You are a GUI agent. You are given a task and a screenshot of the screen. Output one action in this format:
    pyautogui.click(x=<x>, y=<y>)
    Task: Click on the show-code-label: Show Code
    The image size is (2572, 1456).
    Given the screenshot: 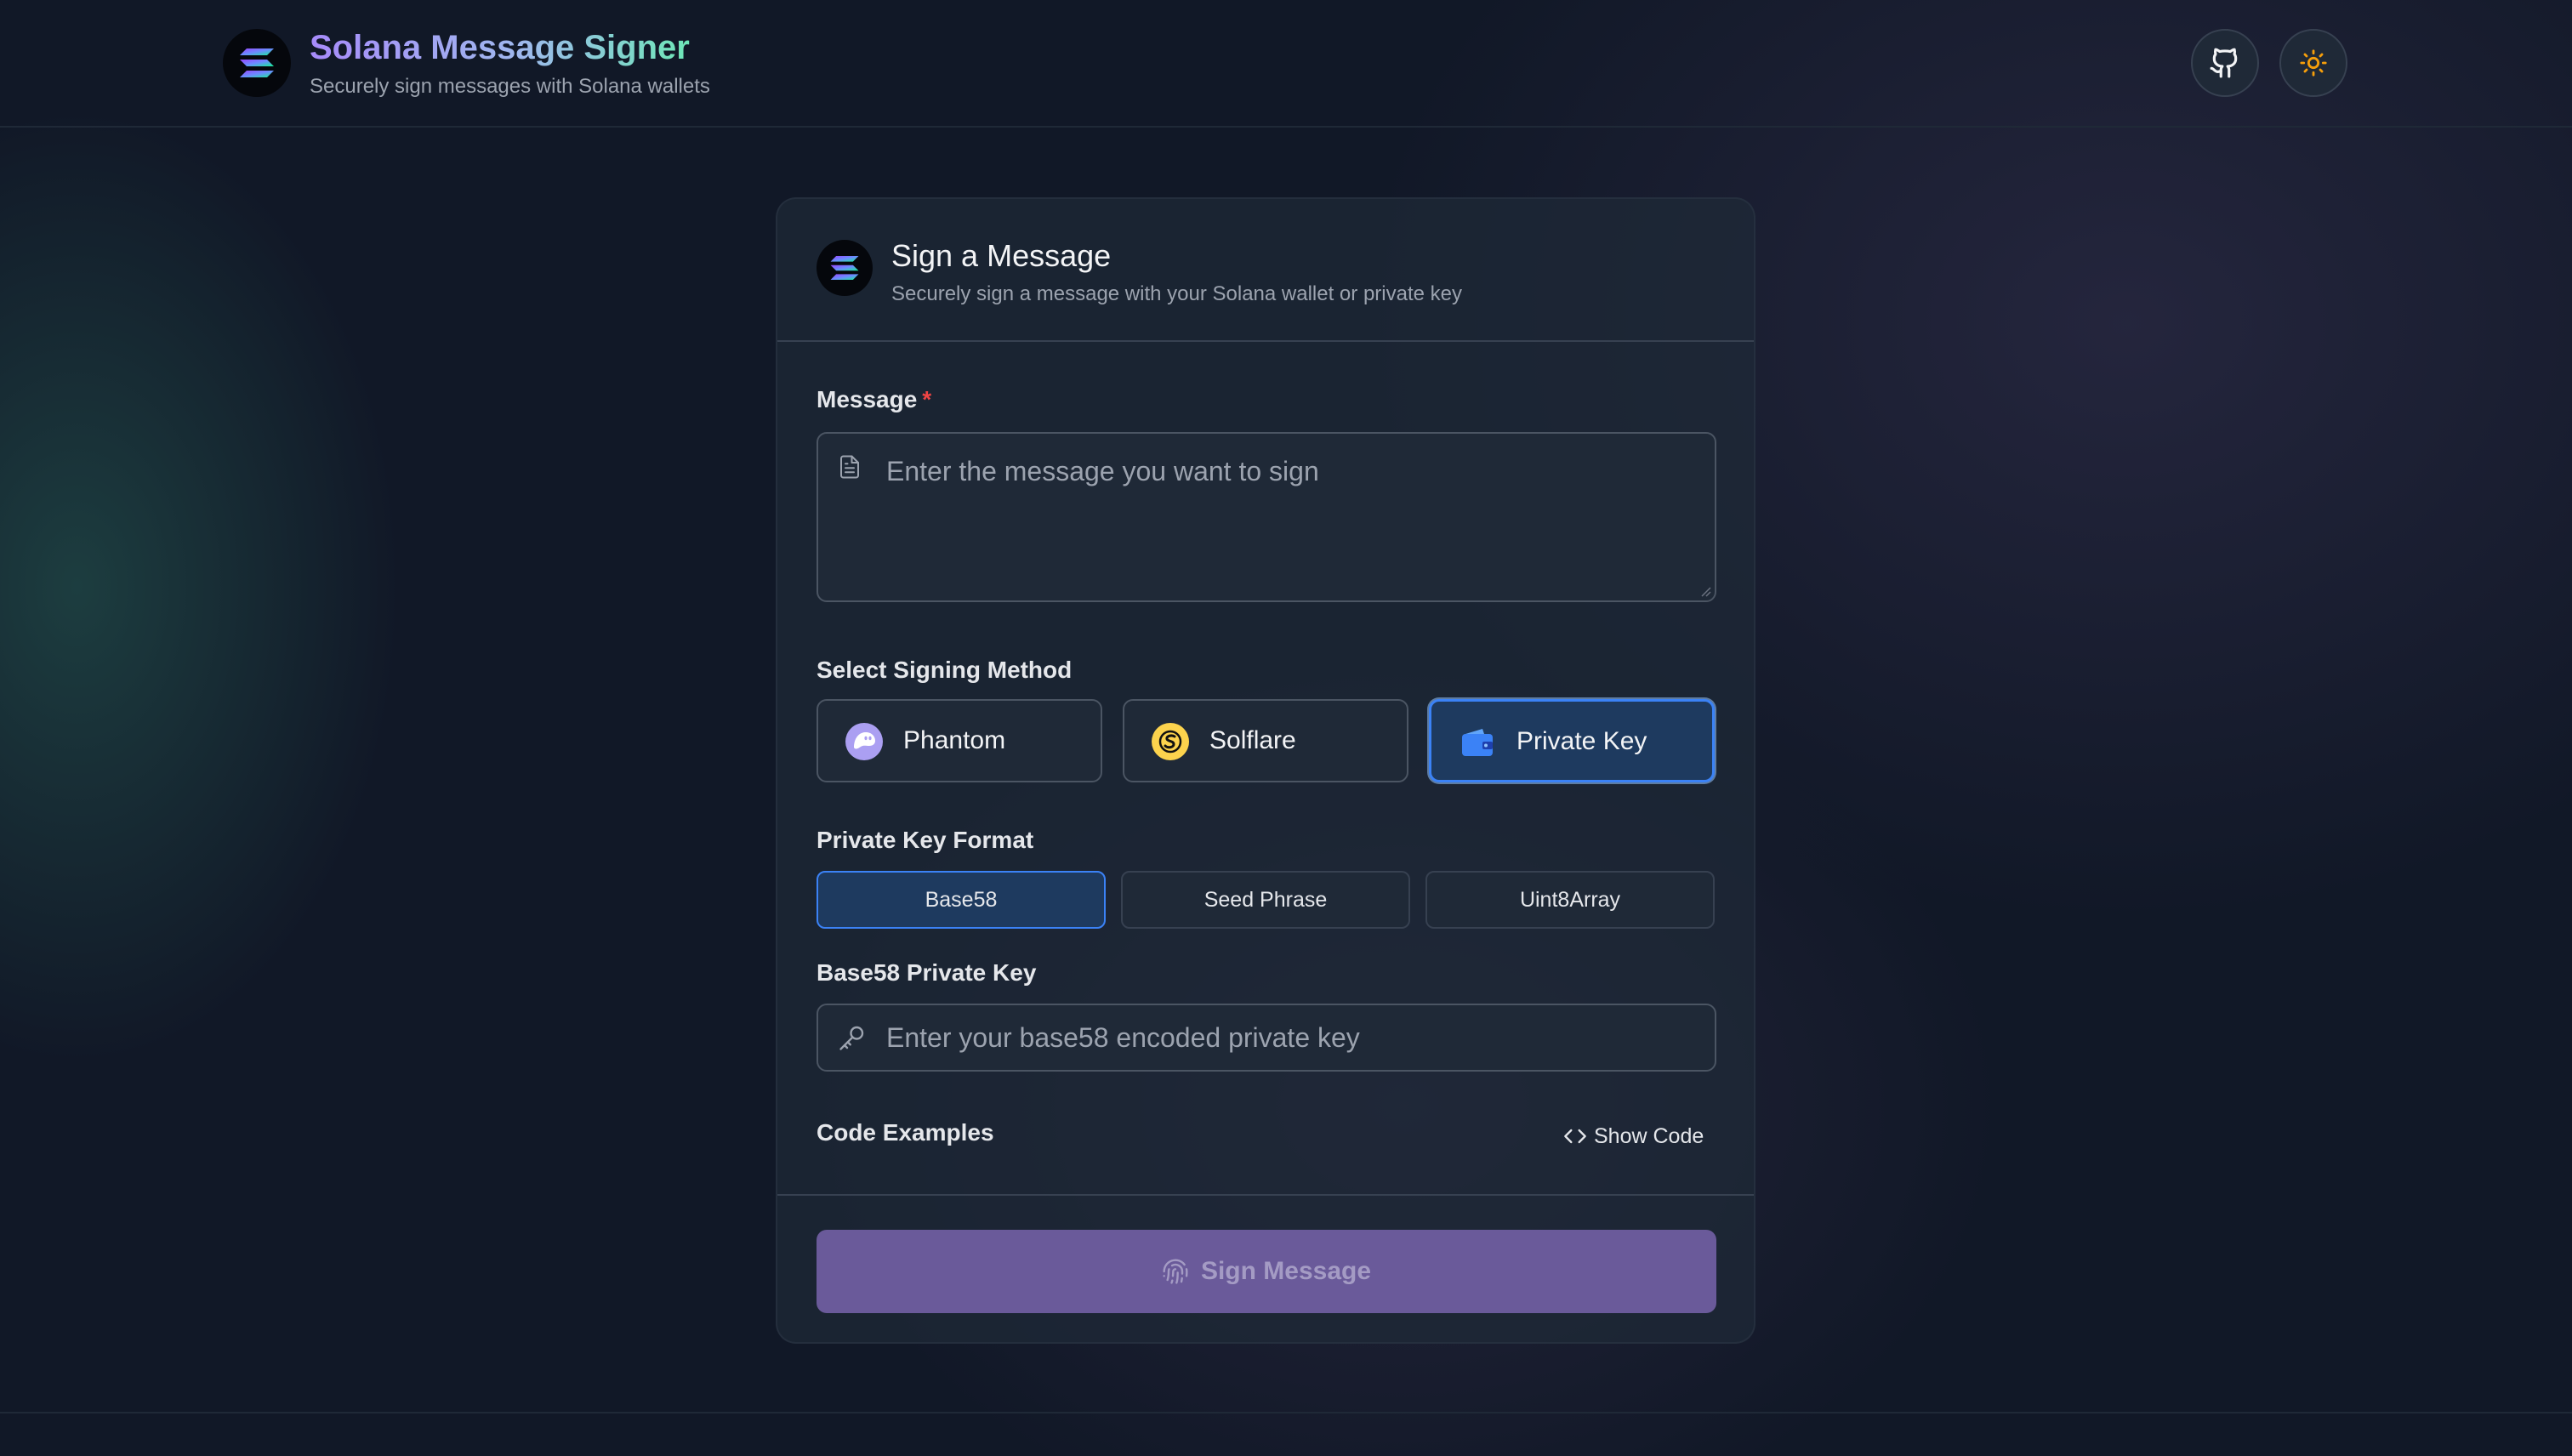 What is the action you would take?
    pyautogui.click(x=1649, y=1135)
    